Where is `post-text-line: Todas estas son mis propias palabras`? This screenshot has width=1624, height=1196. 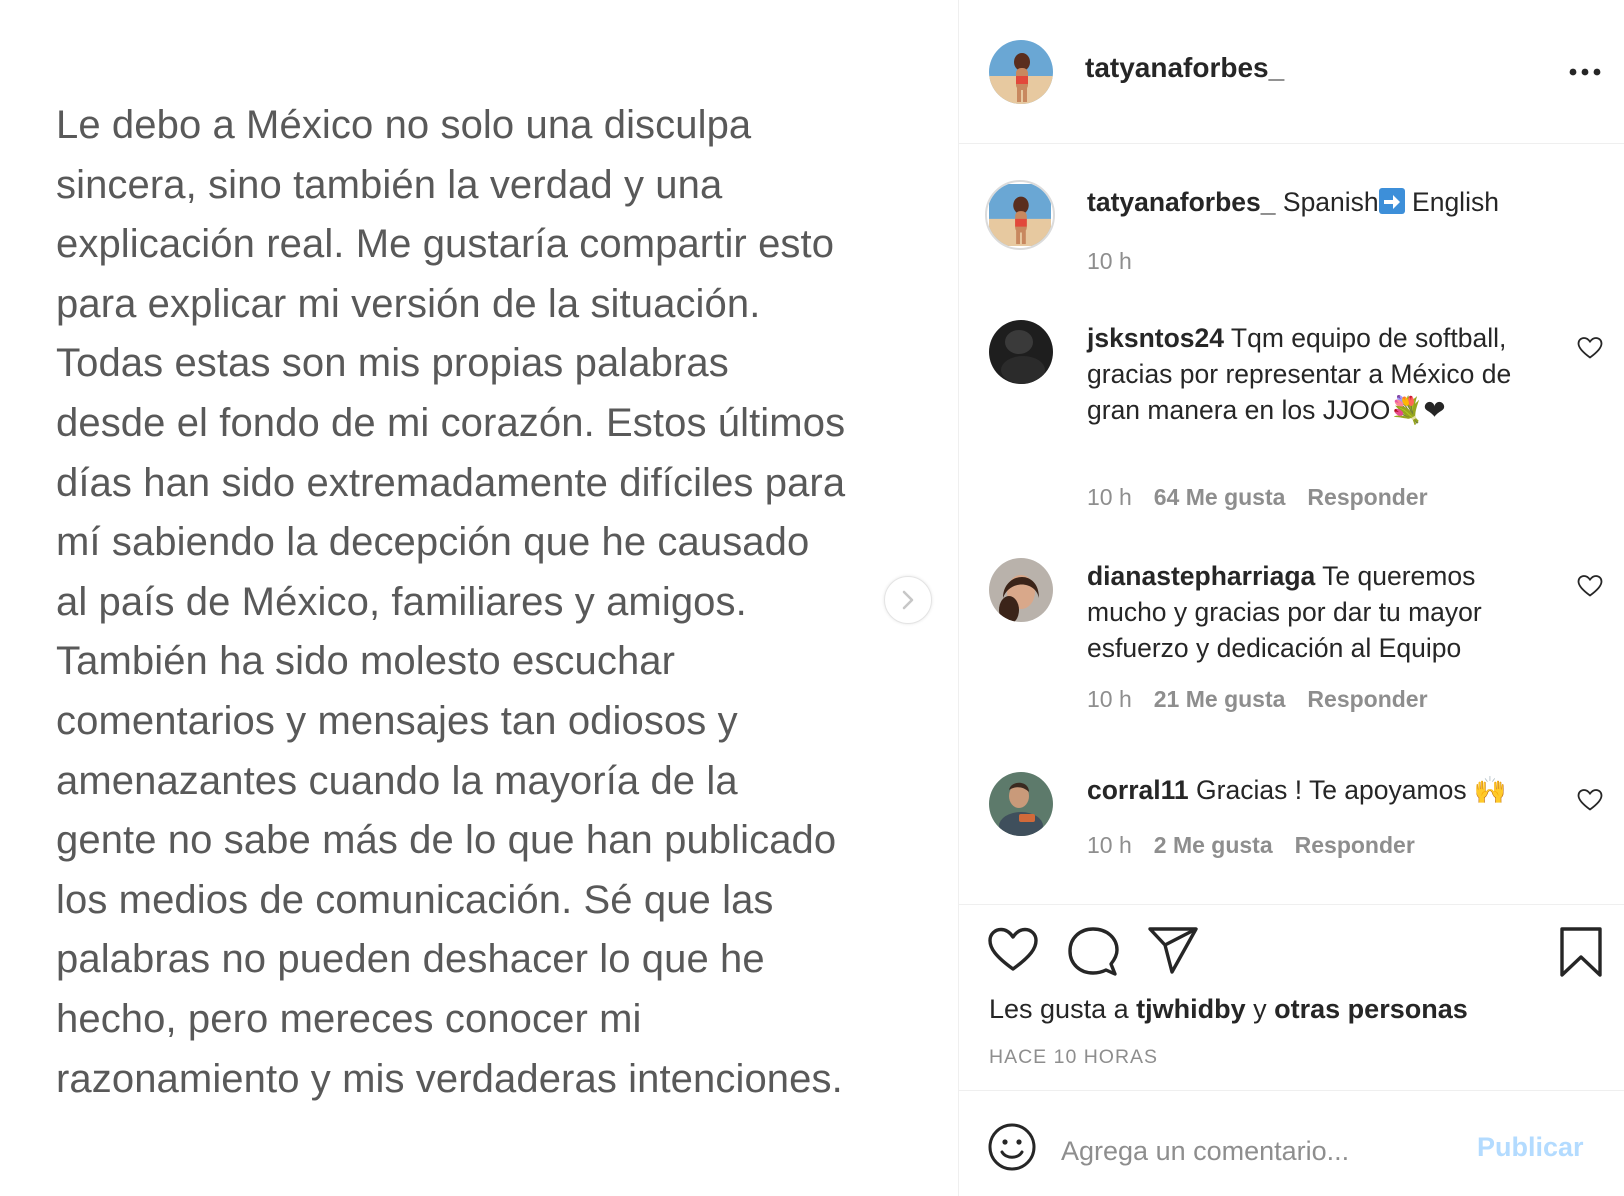
post-text-line: Todas estas son mis propias palabras is located at coordinates (392, 363).